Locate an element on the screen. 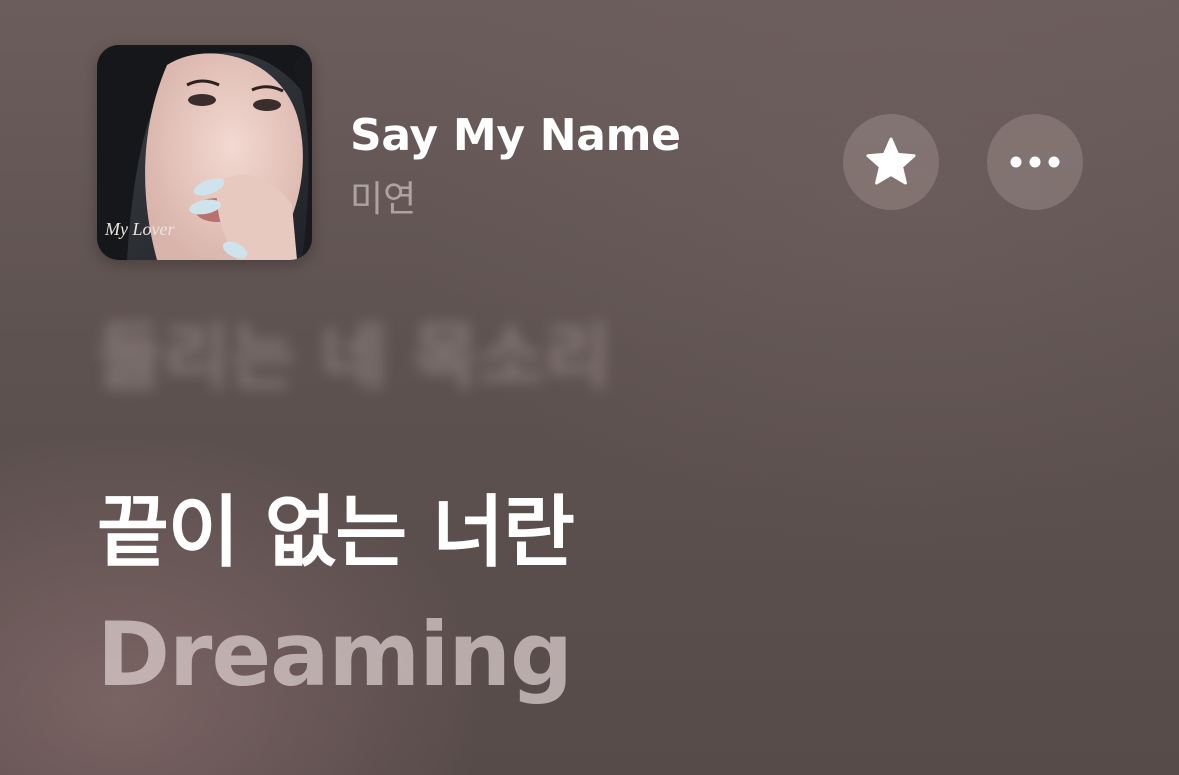  favorite-button is located at coordinates (891, 162).